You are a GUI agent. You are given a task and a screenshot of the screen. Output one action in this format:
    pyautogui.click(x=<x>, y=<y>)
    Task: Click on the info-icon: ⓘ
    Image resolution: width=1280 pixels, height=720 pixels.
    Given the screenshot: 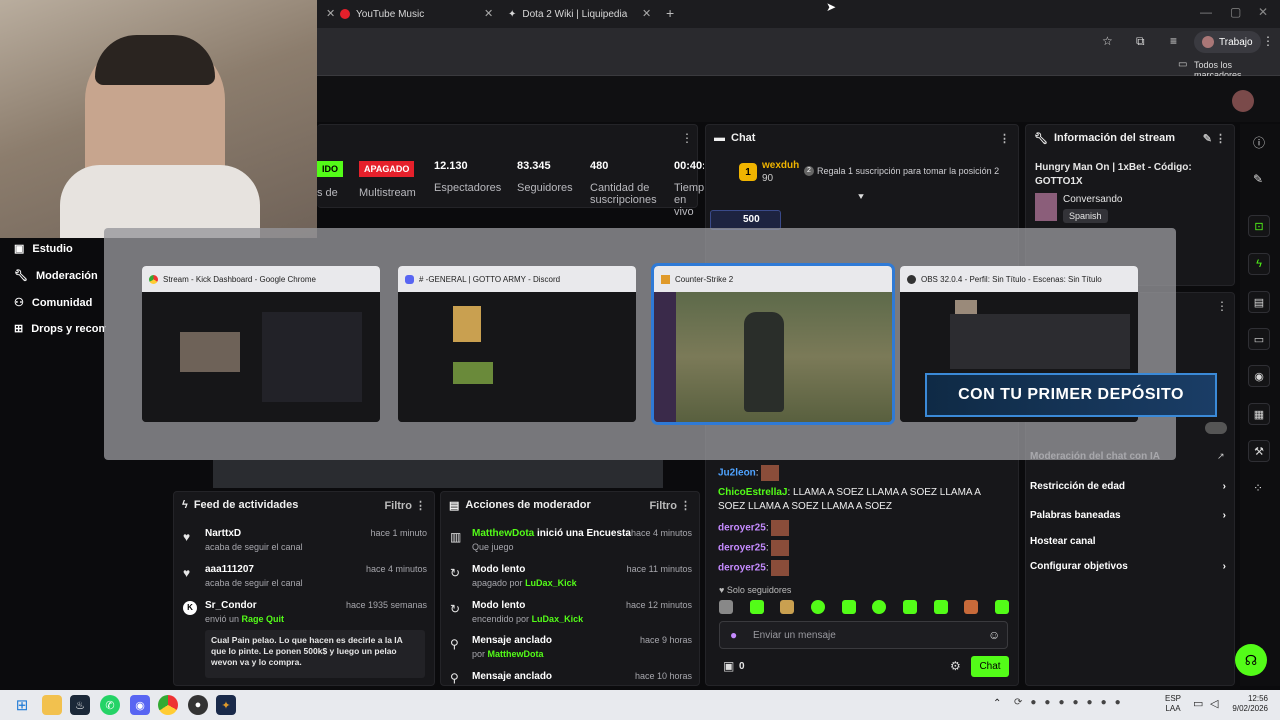 What is the action you would take?
    pyautogui.click(x=1259, y=142)
    